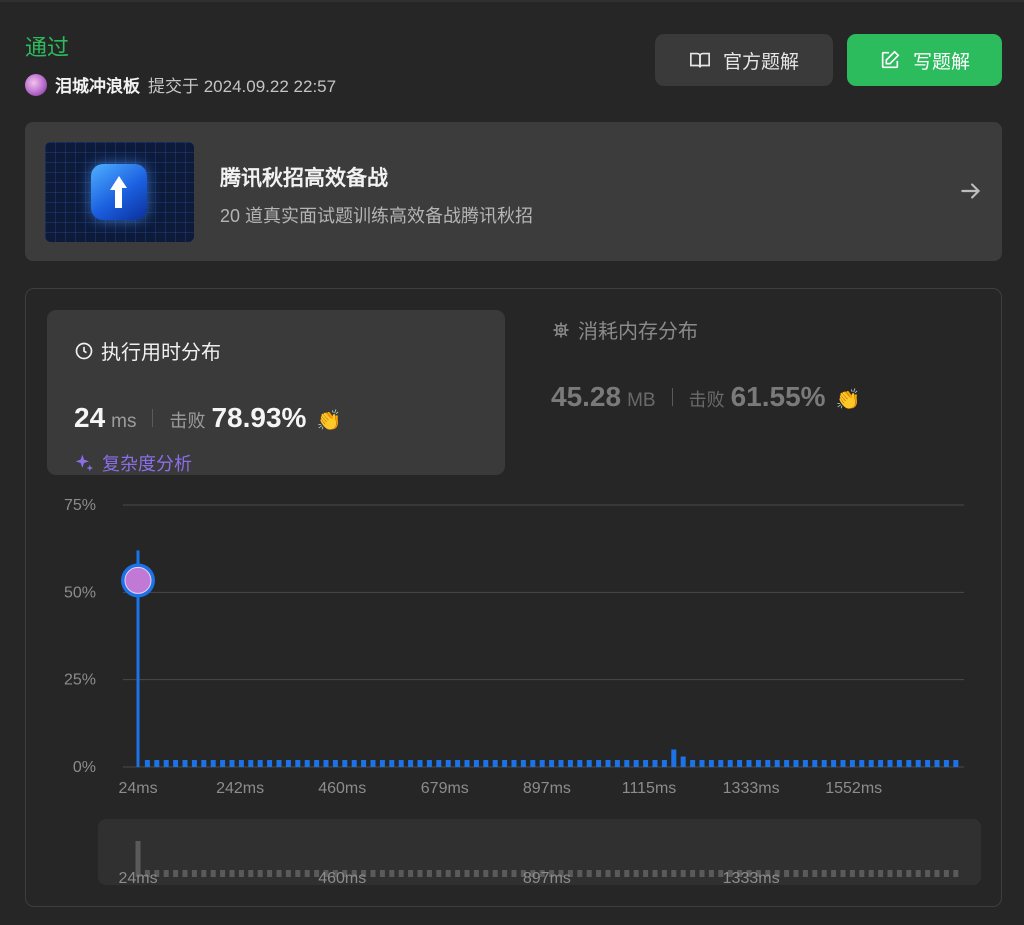 The width and height of the screenshot is (1024, 925). Describe the element at coordinates (377, 216) in the screenshot. I see `promo-subtitle: 20 道真实面试题训练高效备战腾讯秋招` at that location.